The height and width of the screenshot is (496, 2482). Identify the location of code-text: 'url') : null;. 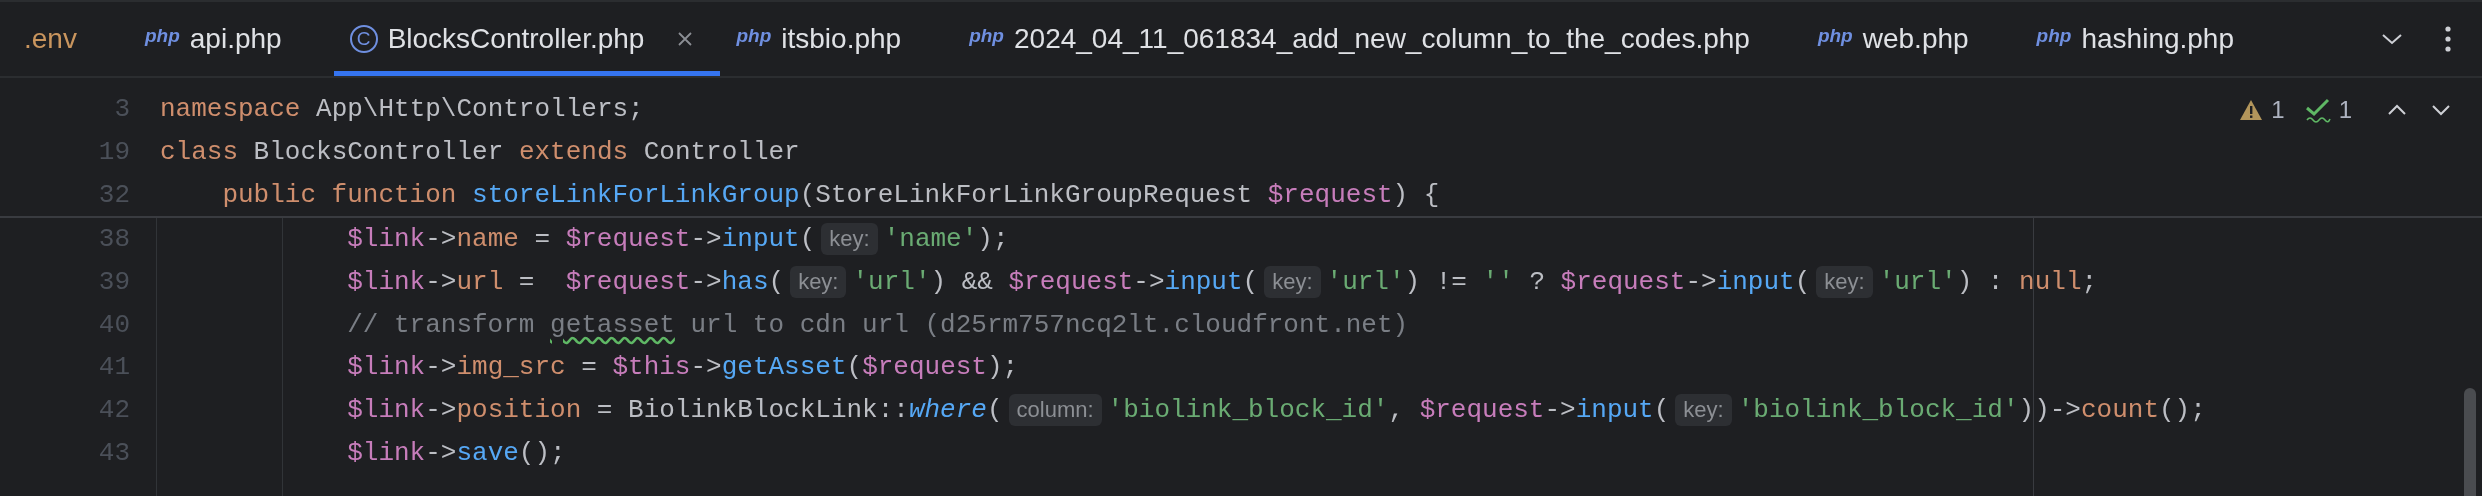
(1988, 282).